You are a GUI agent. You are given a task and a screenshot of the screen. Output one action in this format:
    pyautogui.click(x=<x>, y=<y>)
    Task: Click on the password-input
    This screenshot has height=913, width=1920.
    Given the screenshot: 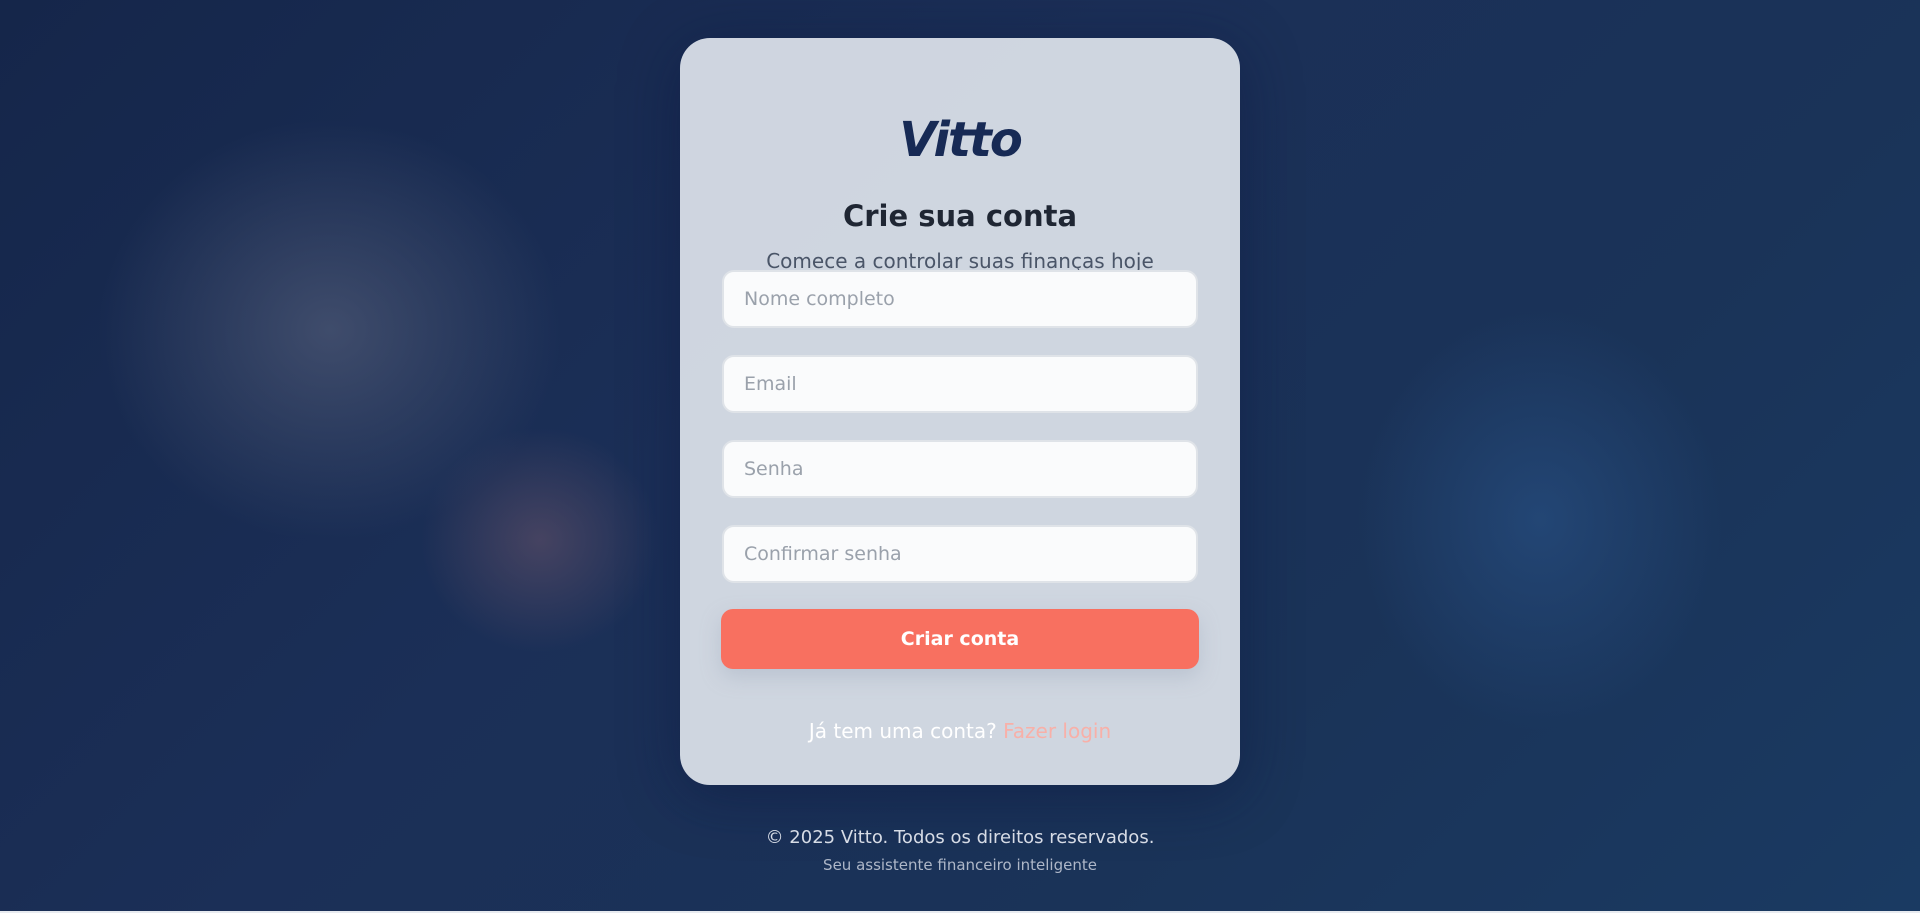 What is the action you would take?
    pyautogui.click(x=960, y=469)
    